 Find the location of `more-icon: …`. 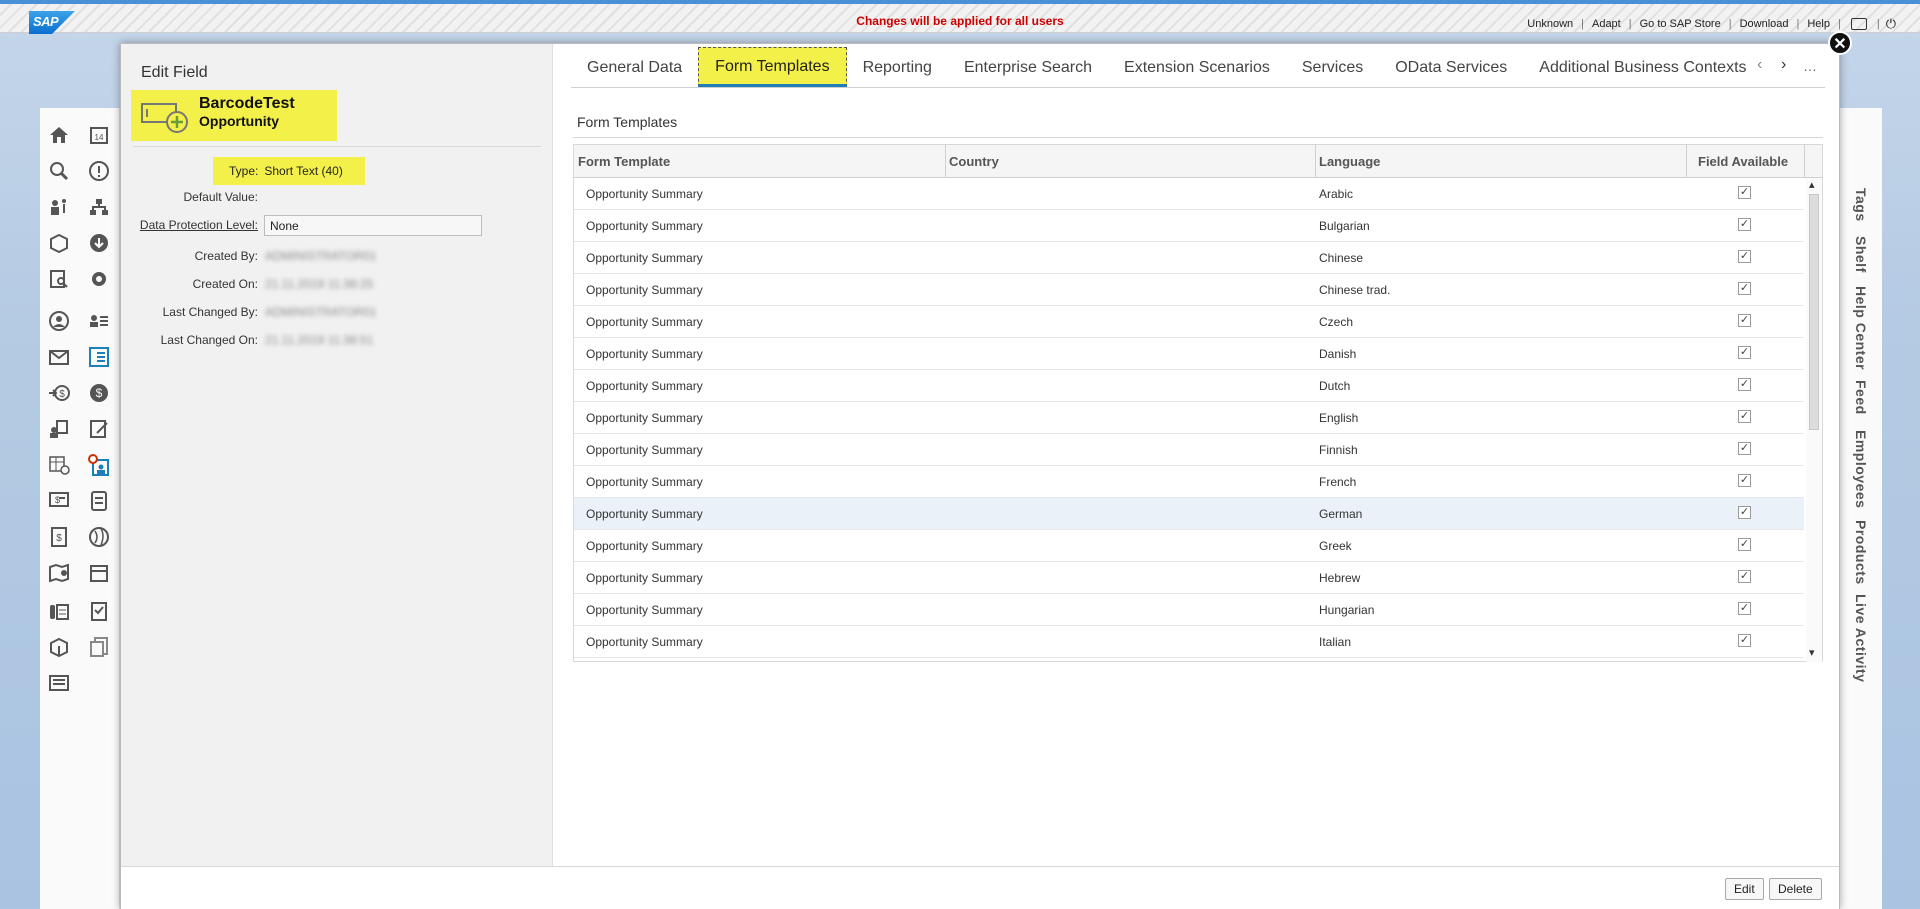

more-icon: … is located at coordinates (1810, 66).